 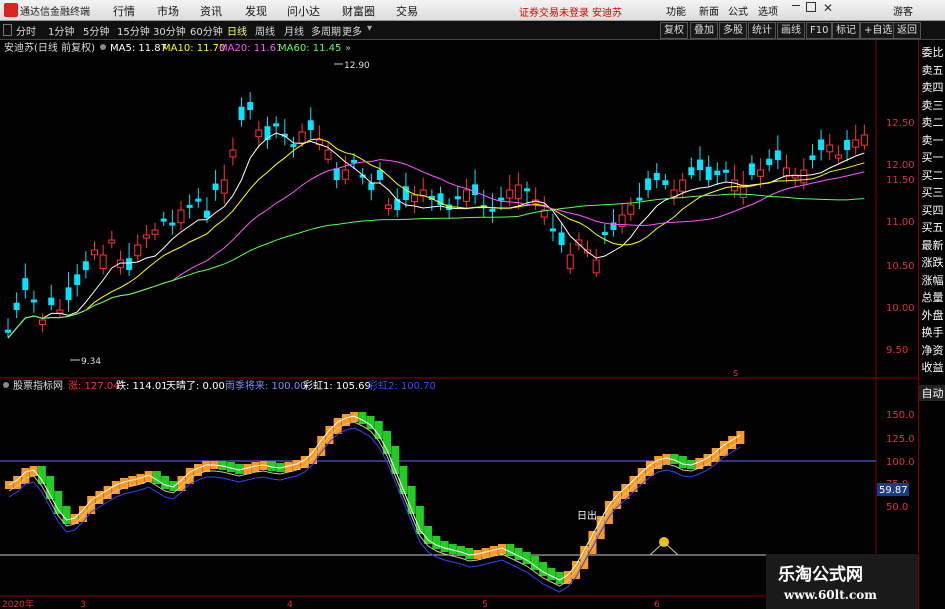 What do you see at coordinates (932, 227) in the screenshot?
I see `sidebar-item: 买五` at bounding box center [932, 227].